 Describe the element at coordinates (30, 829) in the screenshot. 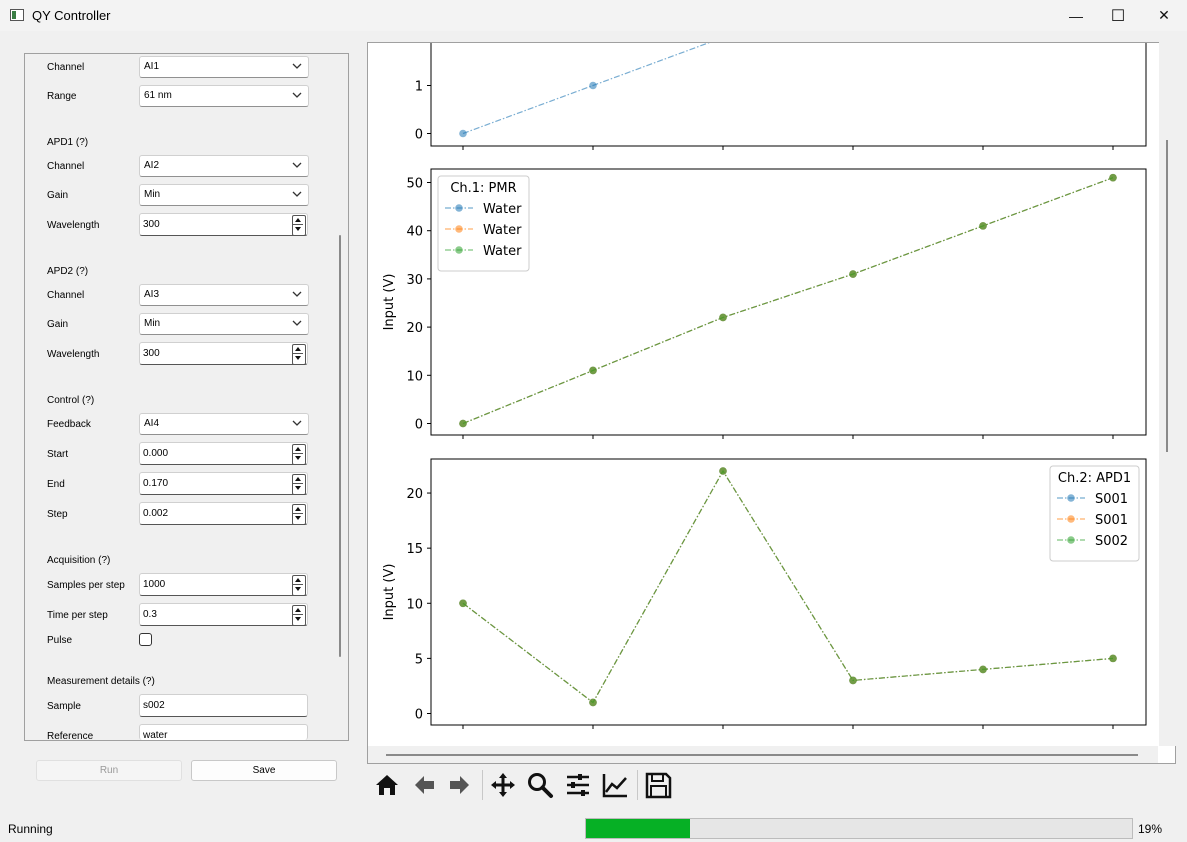

I see `status-text: Running` at that location.